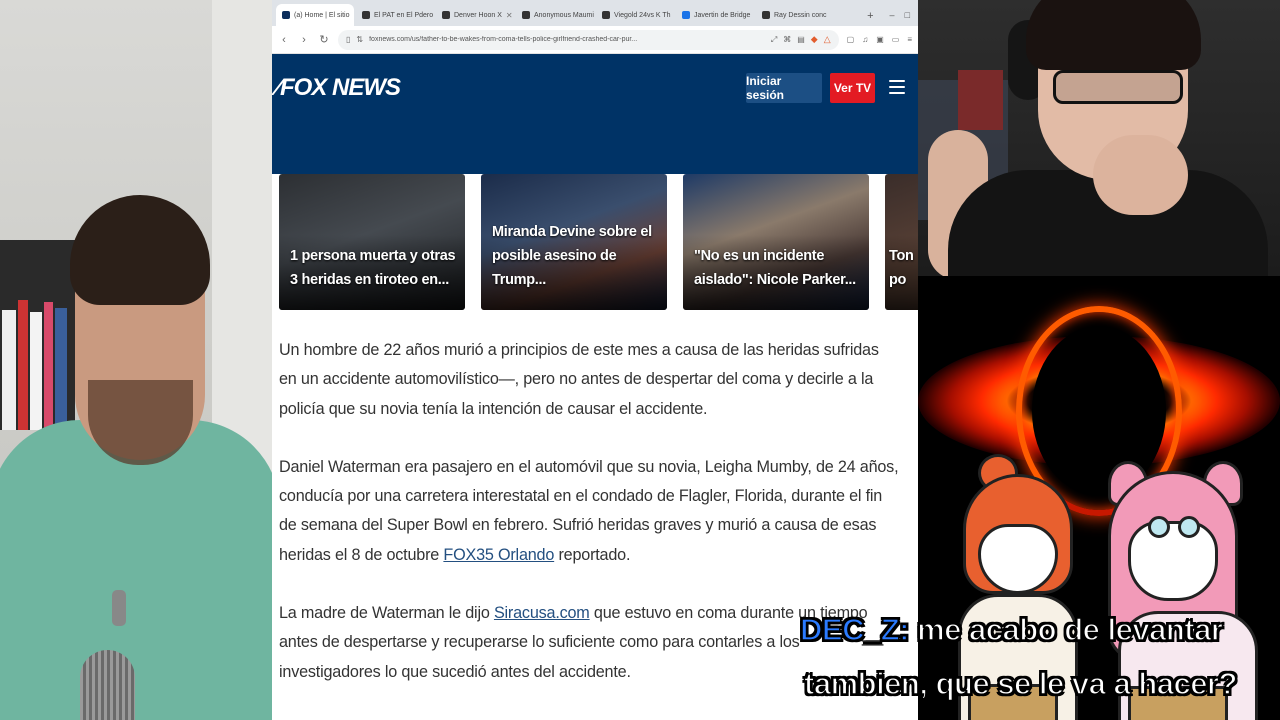 The width and height of the screenshot is (1280, 720). I want to click on browser-tab: Denver Hoon X ✕, so click(475, 15).